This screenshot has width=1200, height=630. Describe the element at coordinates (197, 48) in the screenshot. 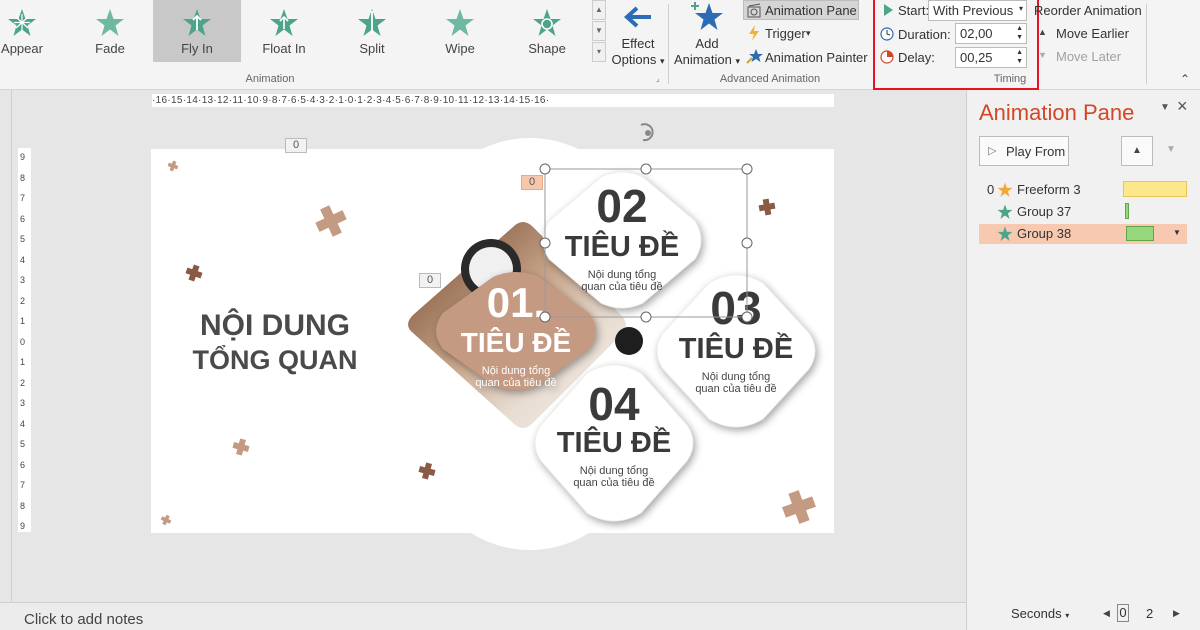

I see `effect-label: Fly In` at that location.